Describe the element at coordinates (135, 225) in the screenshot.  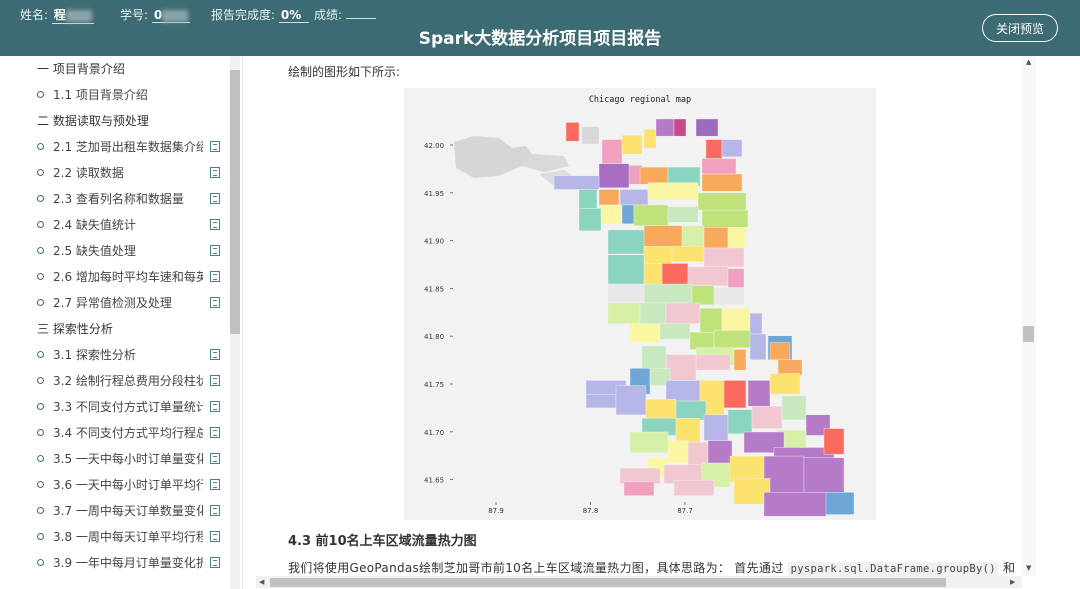
I see `toc-item: 2.4 缺失值统计` at that location.